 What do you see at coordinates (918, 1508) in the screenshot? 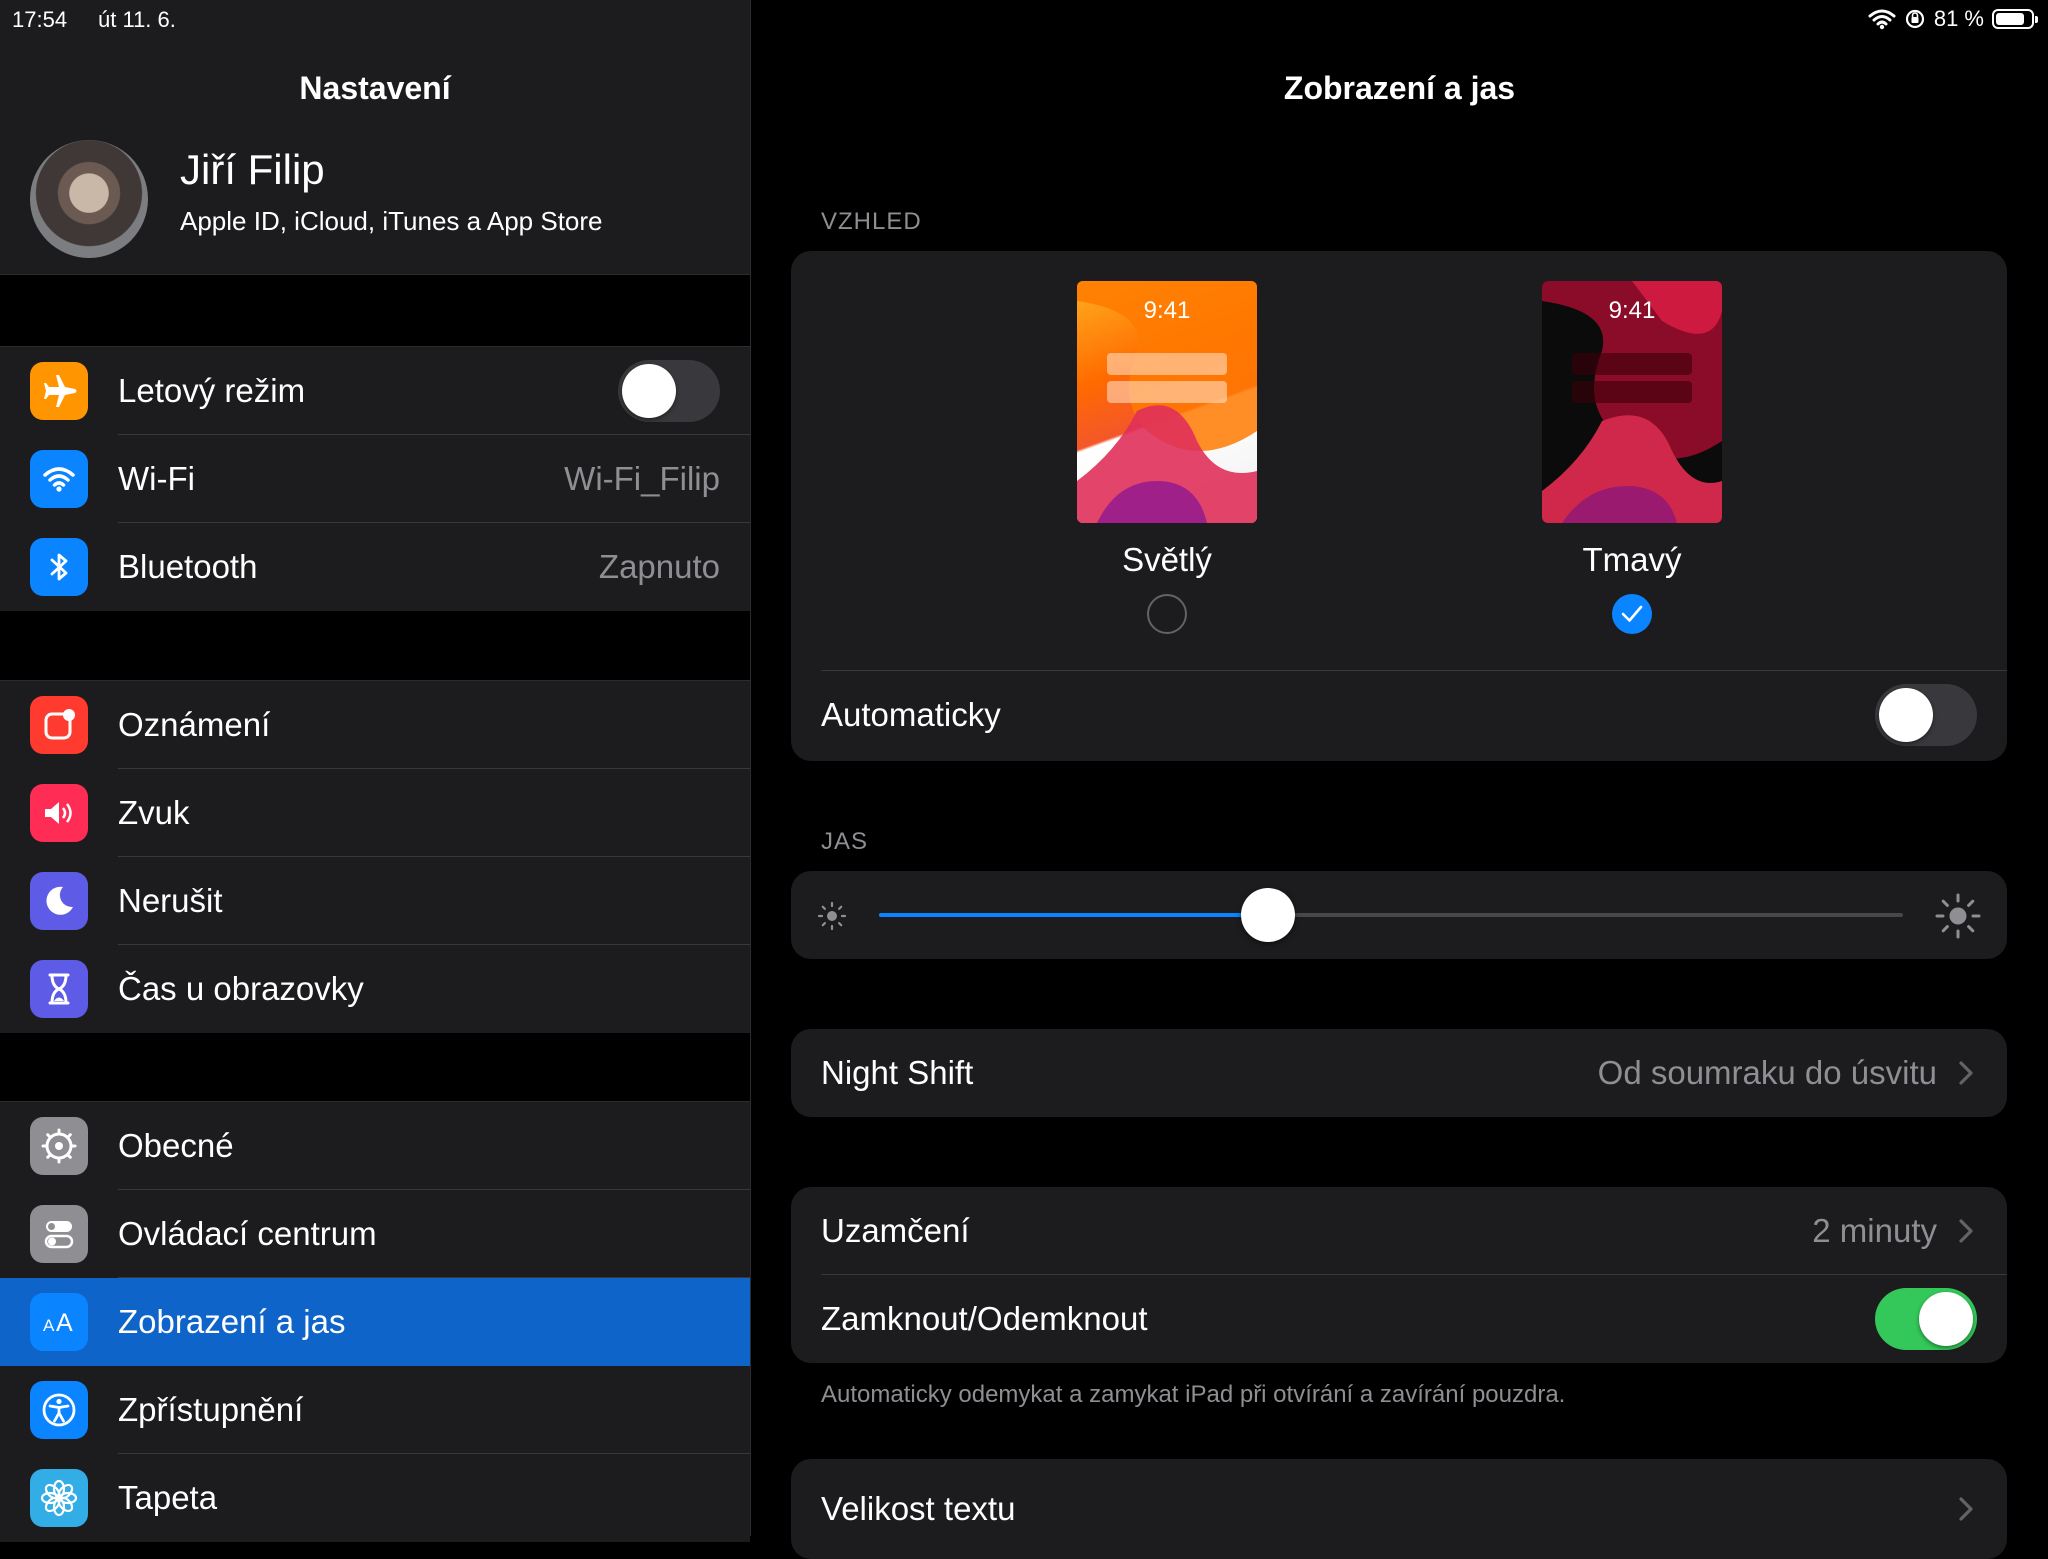
I see `text-size-label: Velikost textu` at bounding box center [918, 1508].